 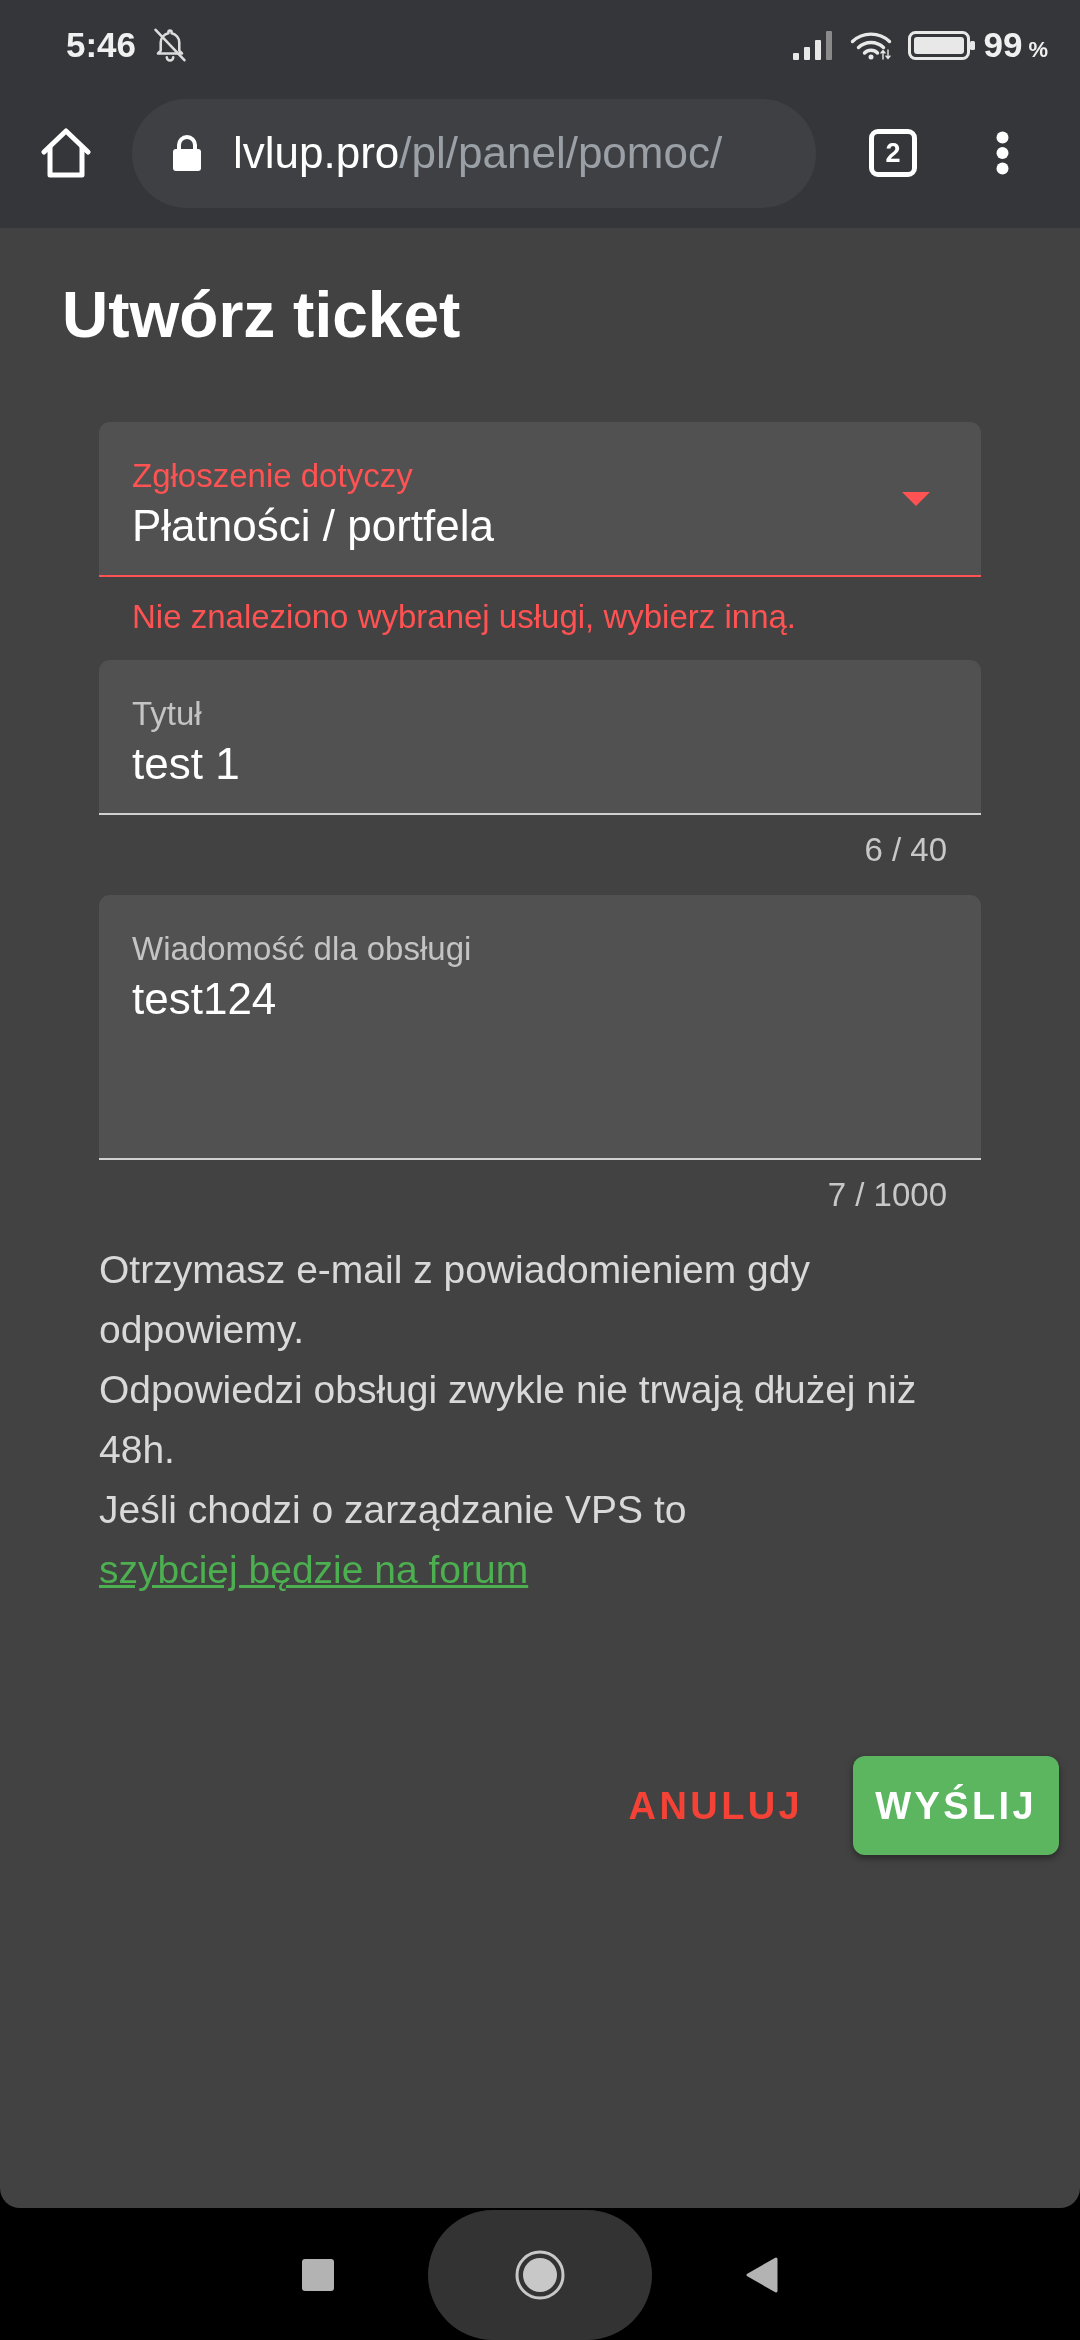 What do you see at coordinates (540, 737) in the screenshot?
I see `text-field: Tytuł test 1` at bounding box center [540, 737].